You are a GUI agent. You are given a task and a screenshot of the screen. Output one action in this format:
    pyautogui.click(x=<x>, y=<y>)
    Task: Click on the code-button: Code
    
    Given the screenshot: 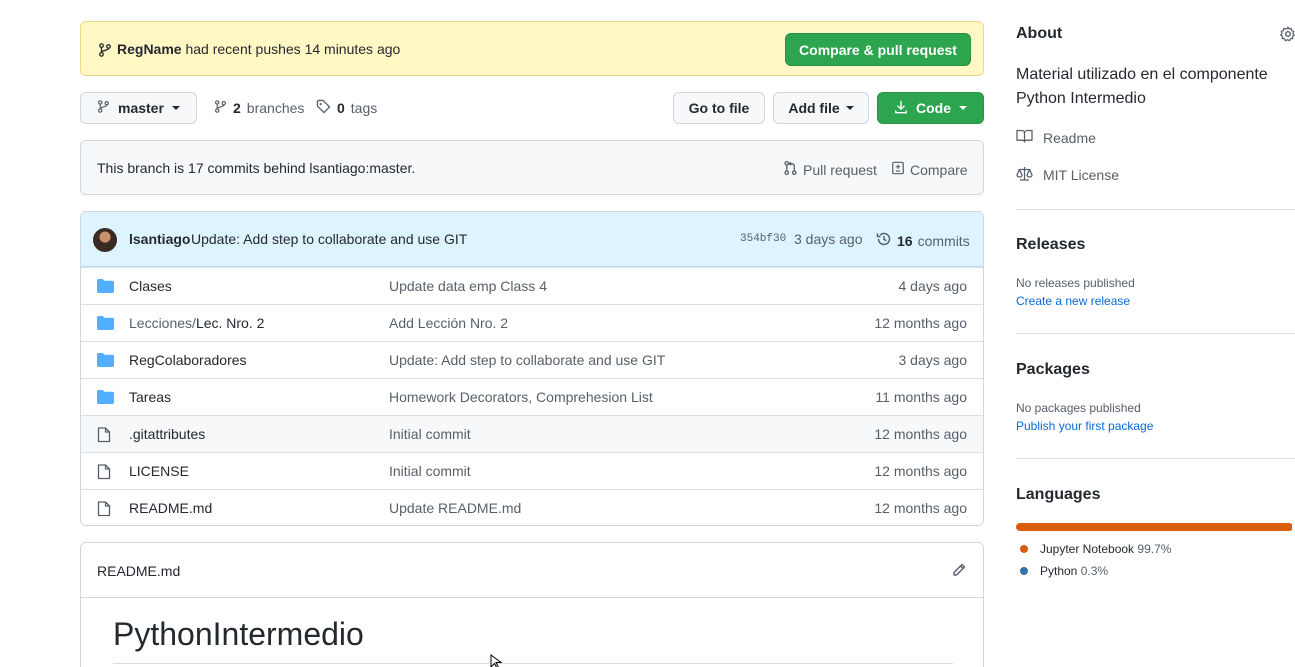 What is the action you would take?
    pyautogui.click(x=930, y=108)
    